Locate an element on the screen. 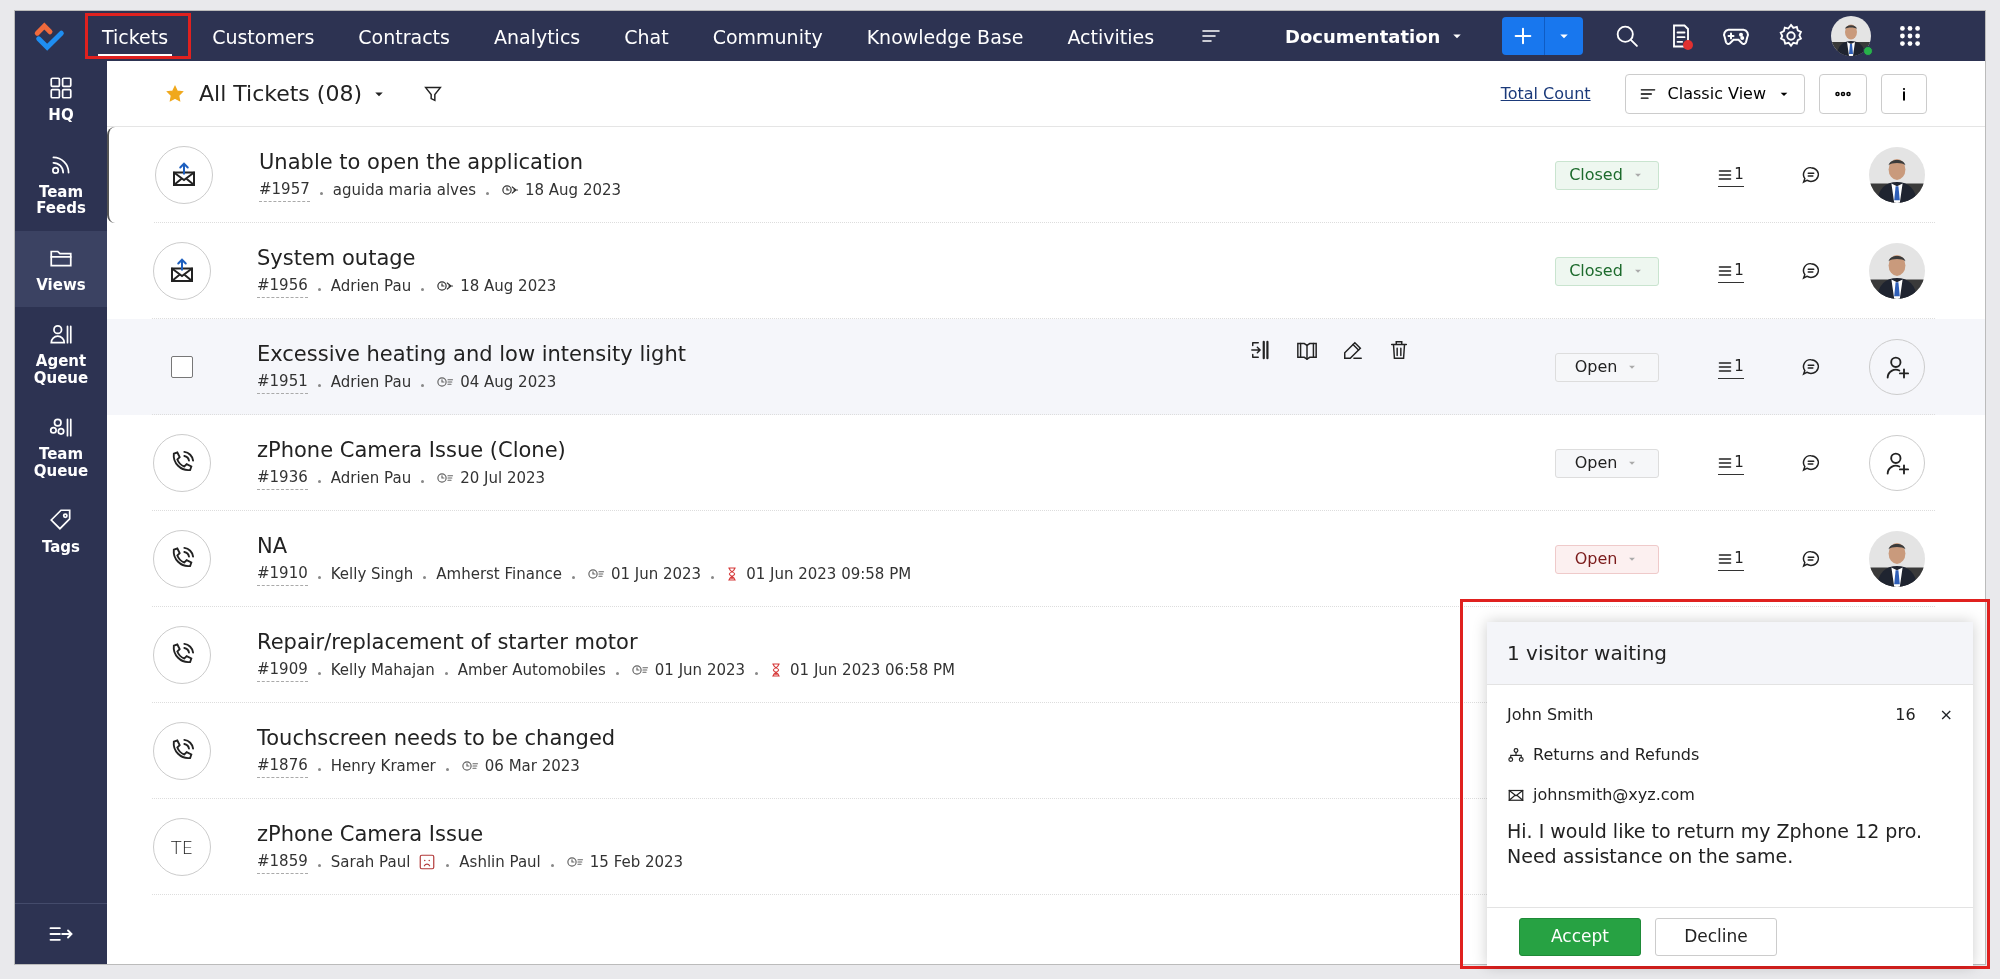 This screenshot has width=2000, height=979. view-dropdown: Classic View is located at coordinates (1714, 93).